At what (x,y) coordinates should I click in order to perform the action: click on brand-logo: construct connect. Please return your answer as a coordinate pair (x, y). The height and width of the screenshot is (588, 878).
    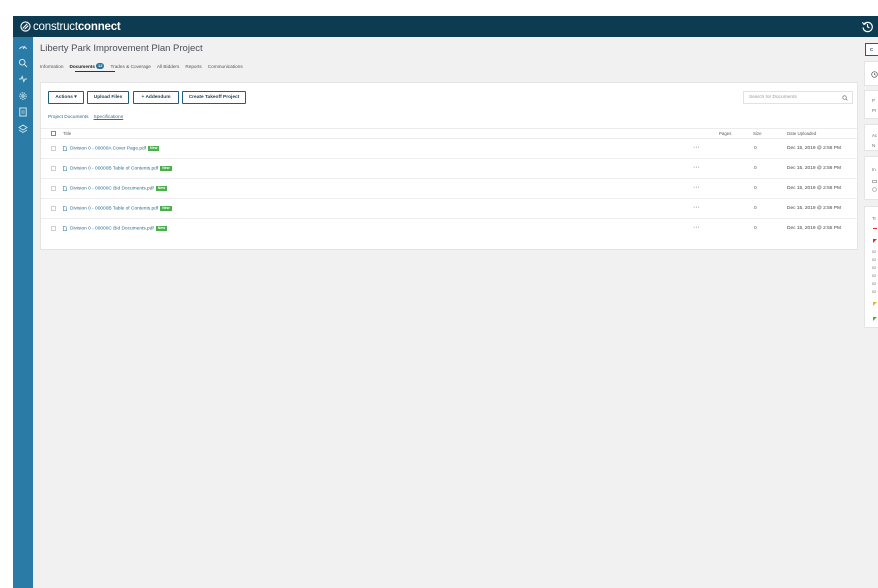
    Looking at the image, I should click on (70, 26).